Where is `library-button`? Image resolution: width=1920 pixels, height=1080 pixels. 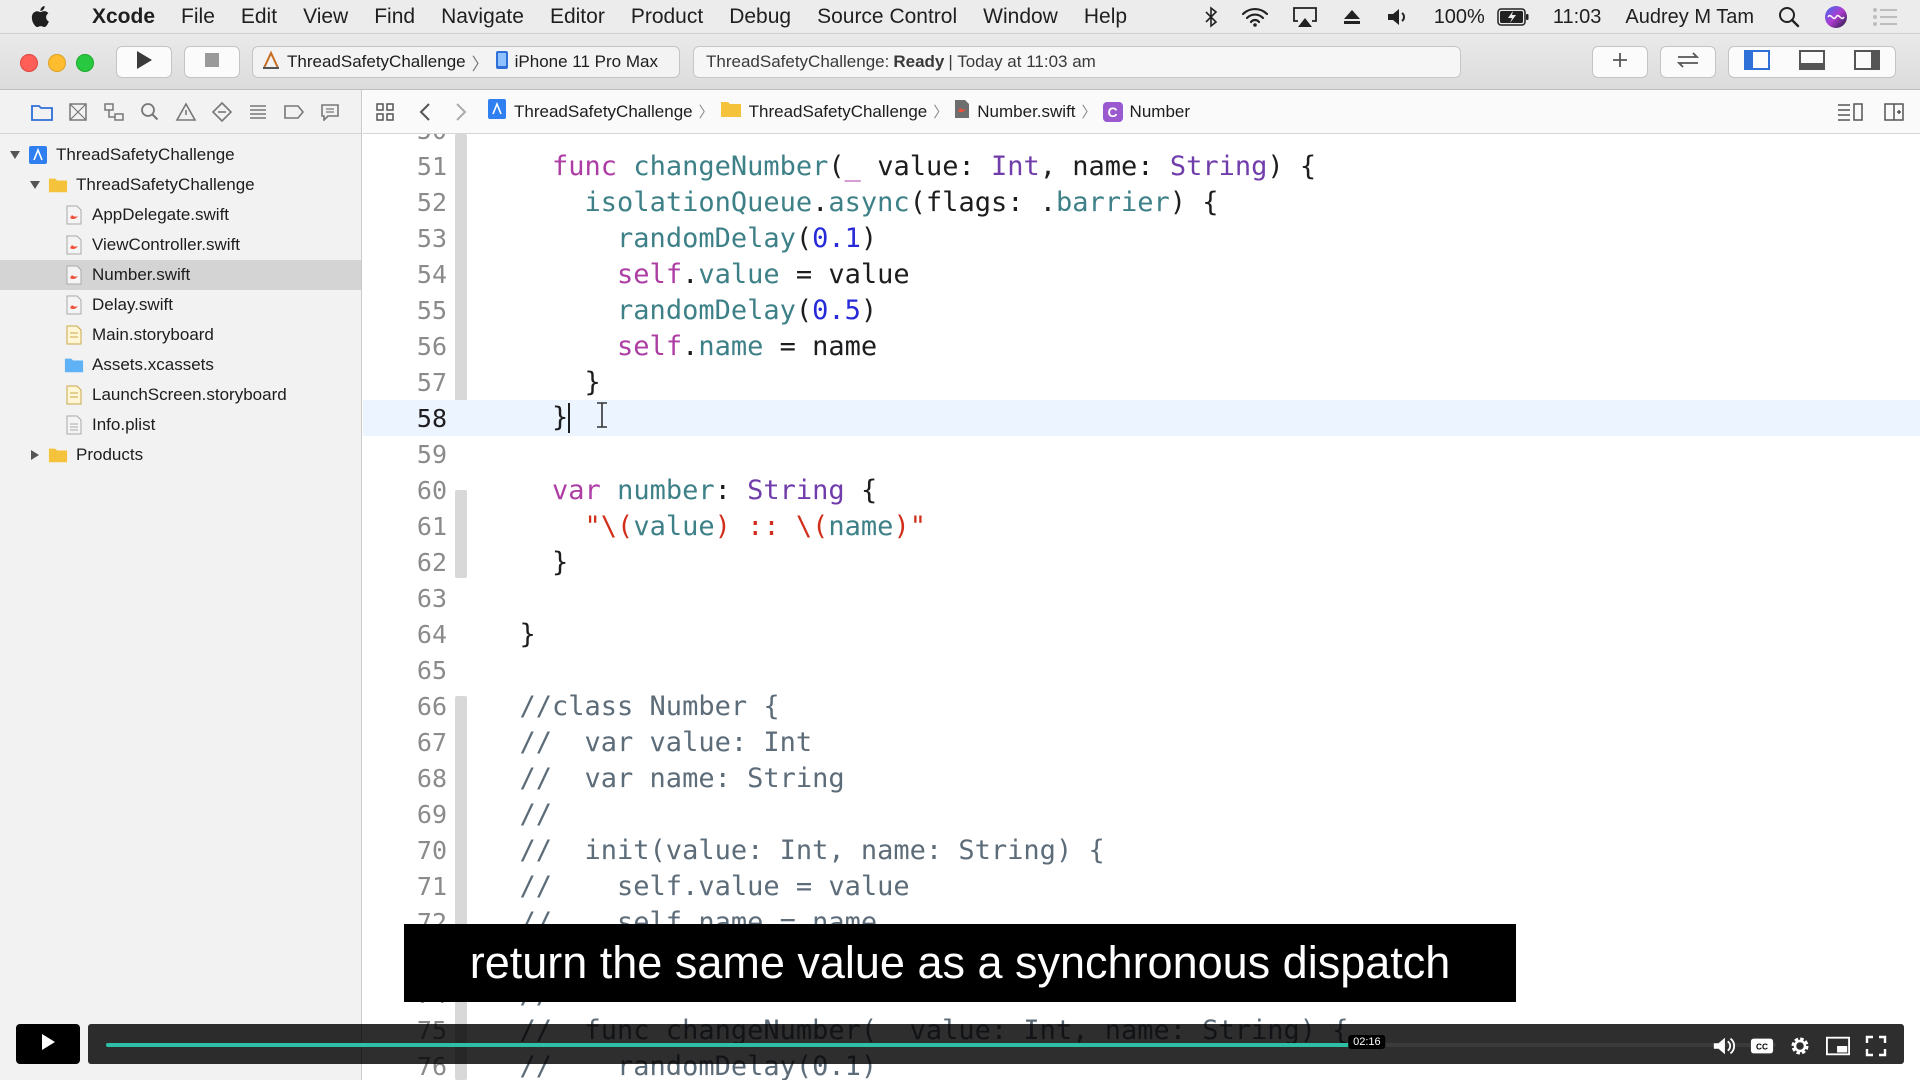
library-button is located at coordinates (1620, 62).